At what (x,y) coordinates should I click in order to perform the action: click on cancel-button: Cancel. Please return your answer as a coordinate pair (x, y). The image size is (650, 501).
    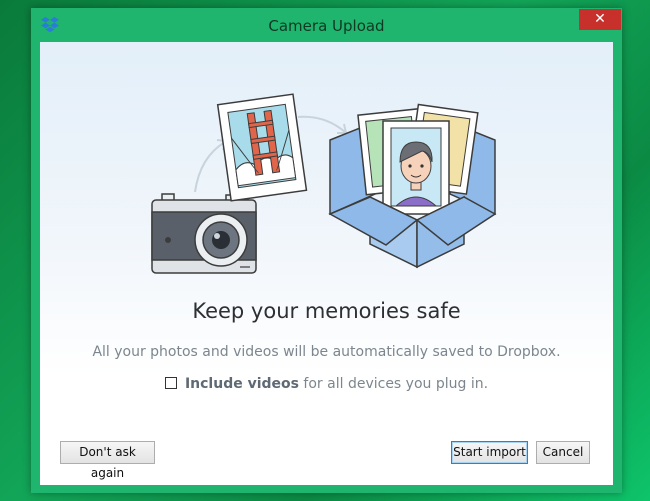
    Looking at the image, I should click on (563, 452).